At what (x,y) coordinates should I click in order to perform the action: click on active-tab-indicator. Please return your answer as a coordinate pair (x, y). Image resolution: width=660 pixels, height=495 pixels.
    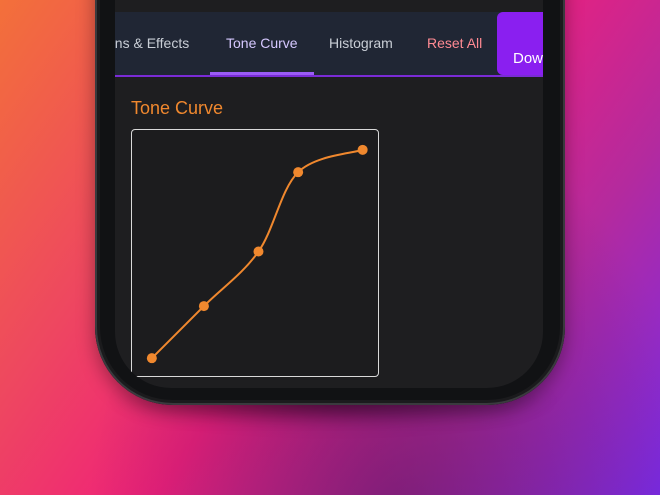
    Looking at the image, I should click on (262, 73).